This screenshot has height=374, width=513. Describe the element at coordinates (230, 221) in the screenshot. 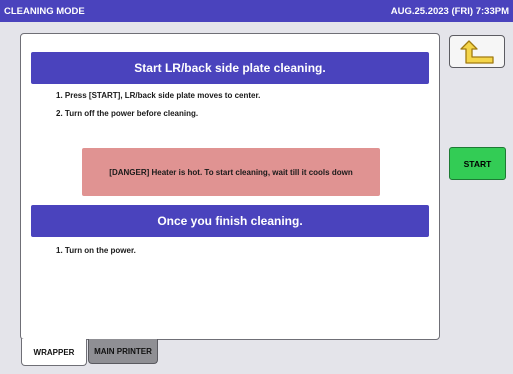

I see `section-header-finish-cleaning: Once you finish cleaning.` at that location.